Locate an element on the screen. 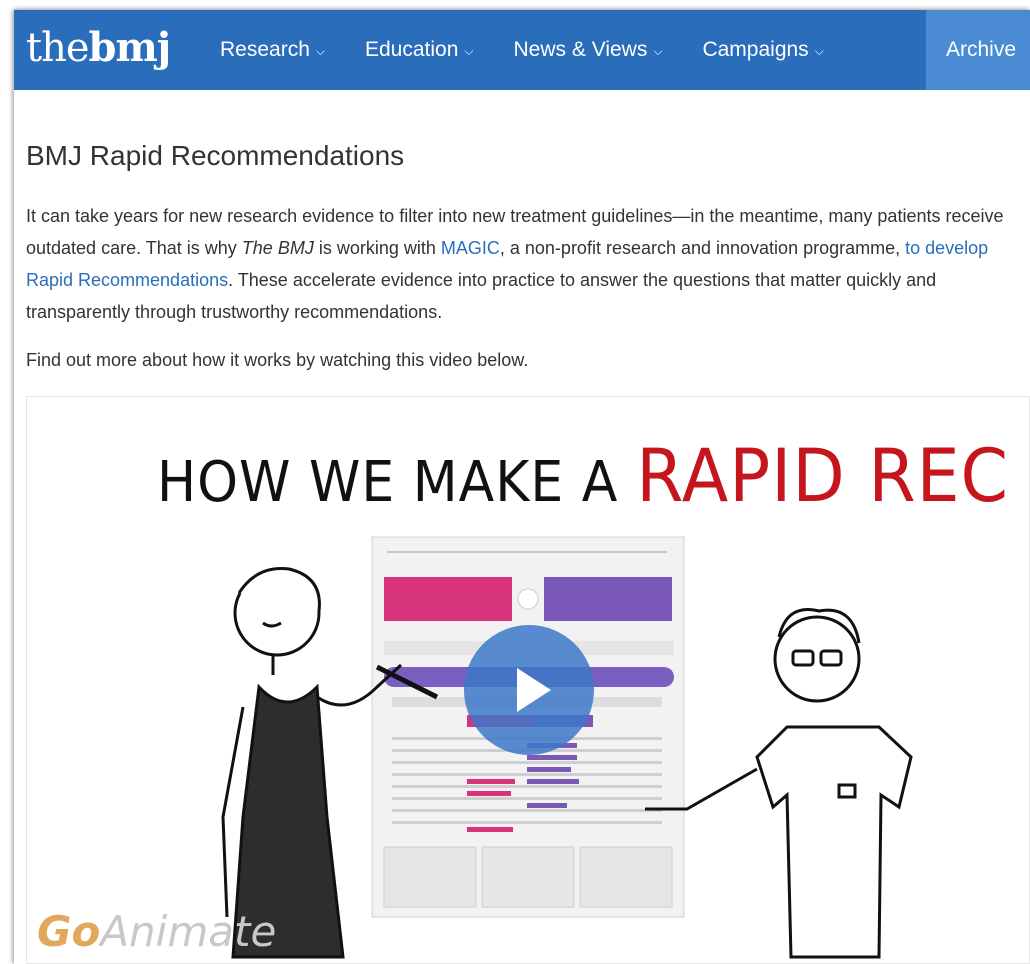 The image size is (1030, 964). logo-bmj: bmj is located at coordinates (130, 47).